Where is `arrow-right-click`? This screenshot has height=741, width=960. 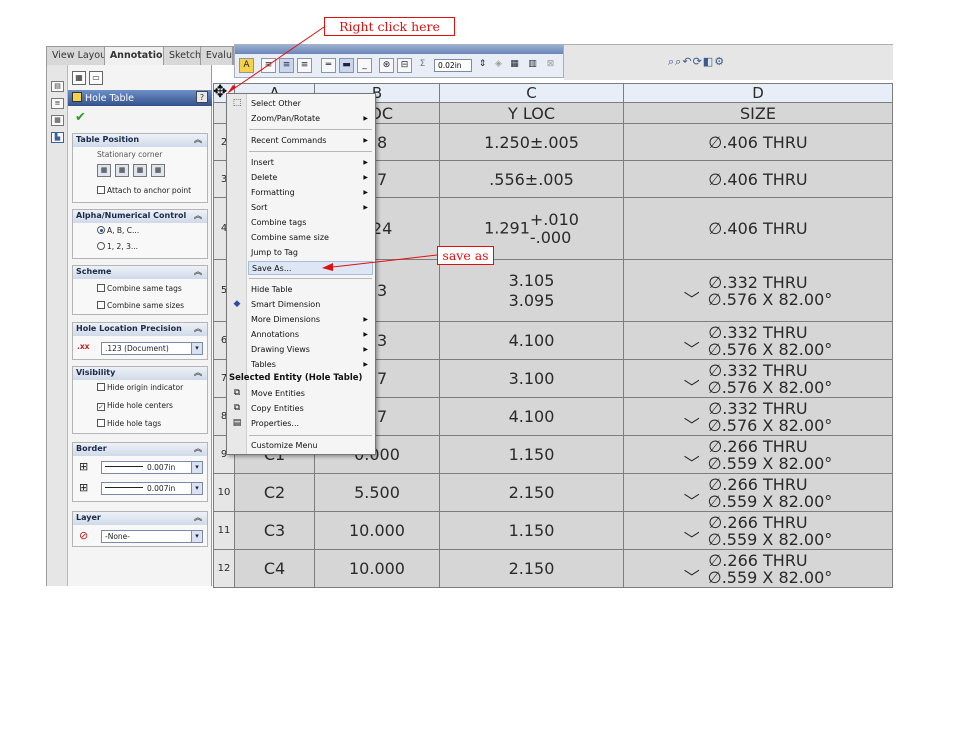
arrow-right-click is located at coordinates (276, 59).